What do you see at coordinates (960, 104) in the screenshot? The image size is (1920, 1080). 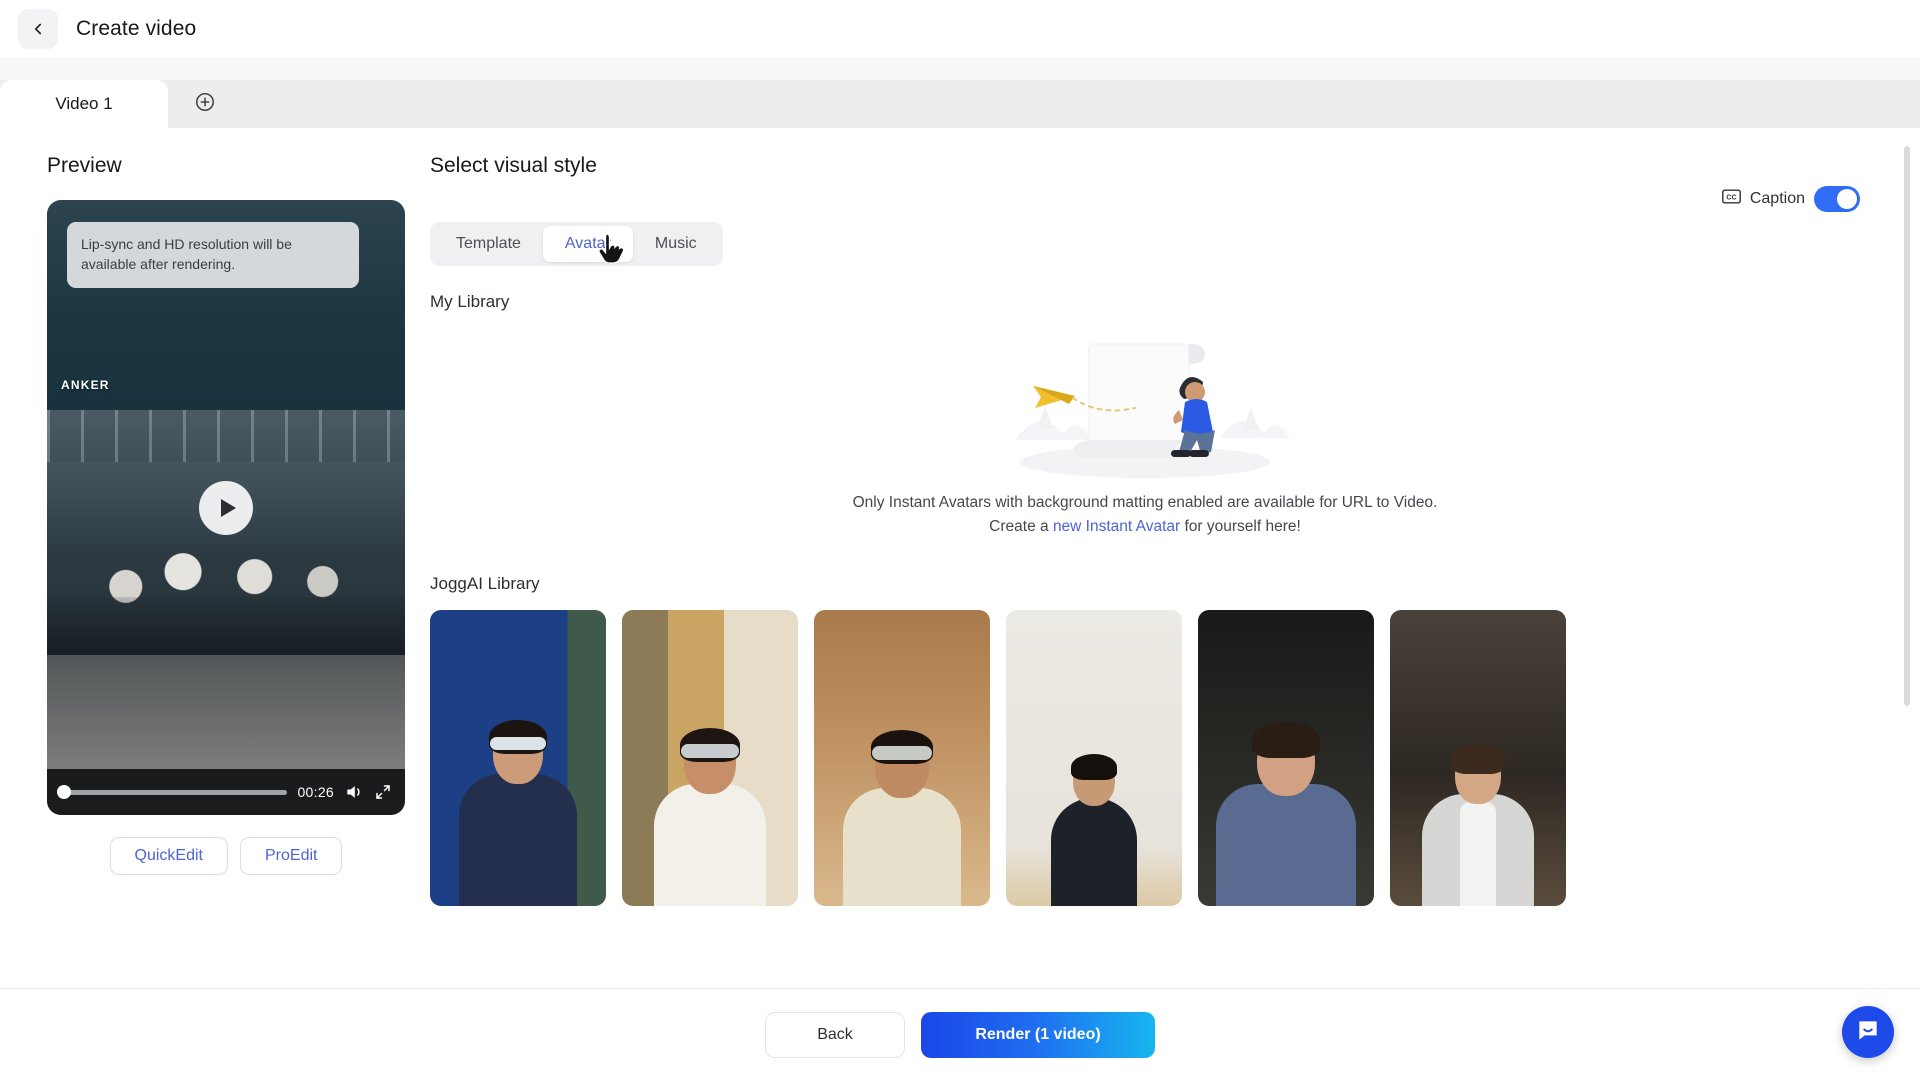 I see `tabstrip: Video 1` at bounding box center [960, 104].